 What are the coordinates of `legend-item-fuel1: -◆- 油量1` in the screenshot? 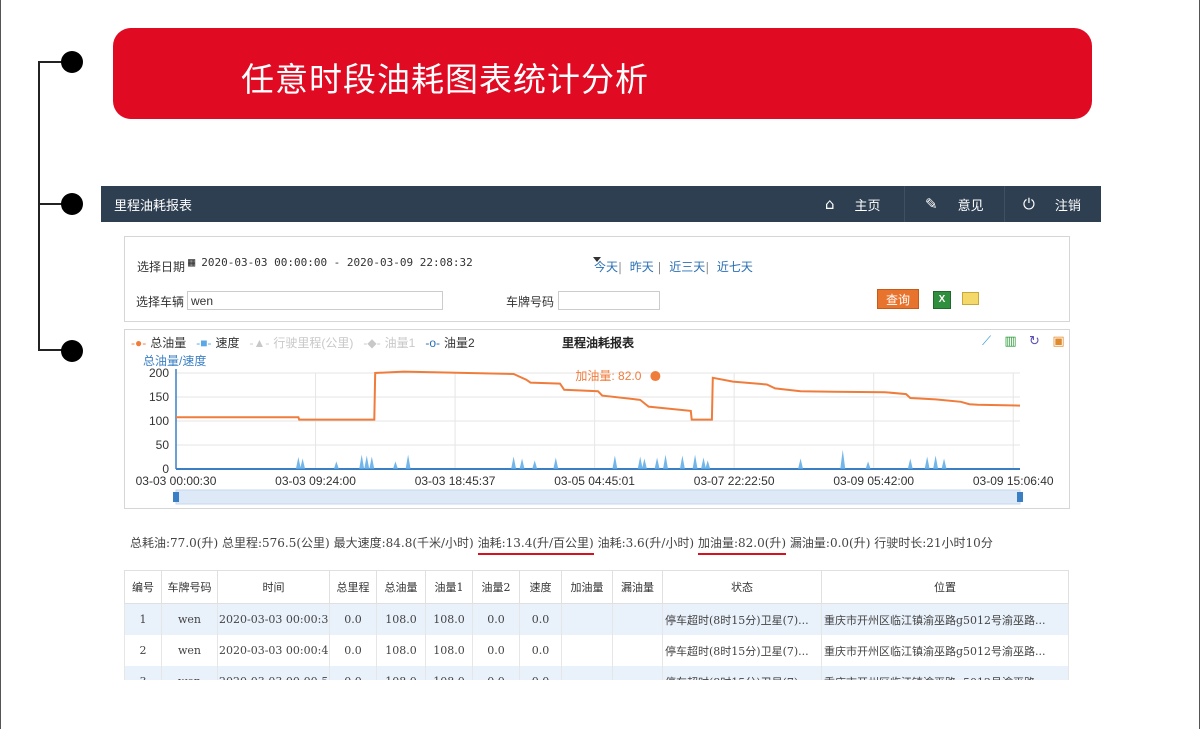 It's located at (389, 342).